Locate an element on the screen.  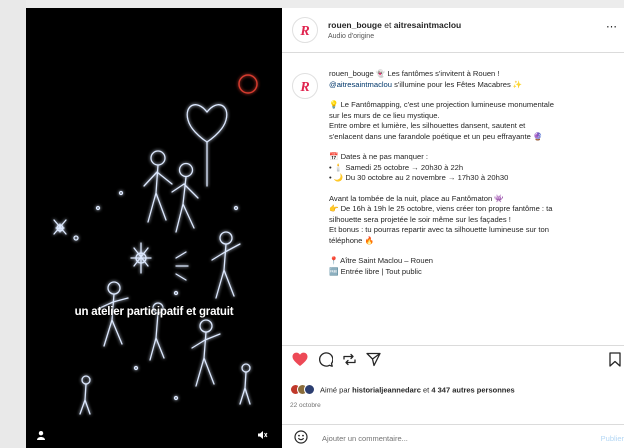
caption-line: téléphone 🔥 is located at coordinates (351, 240).